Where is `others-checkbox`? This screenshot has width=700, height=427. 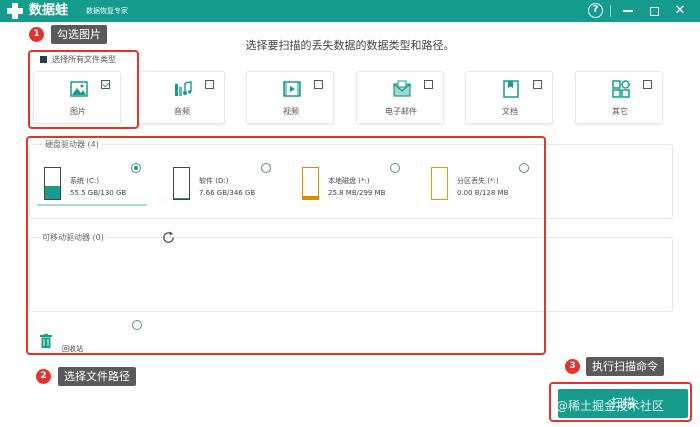
others-checkbox is located at coordinates (647, 84).